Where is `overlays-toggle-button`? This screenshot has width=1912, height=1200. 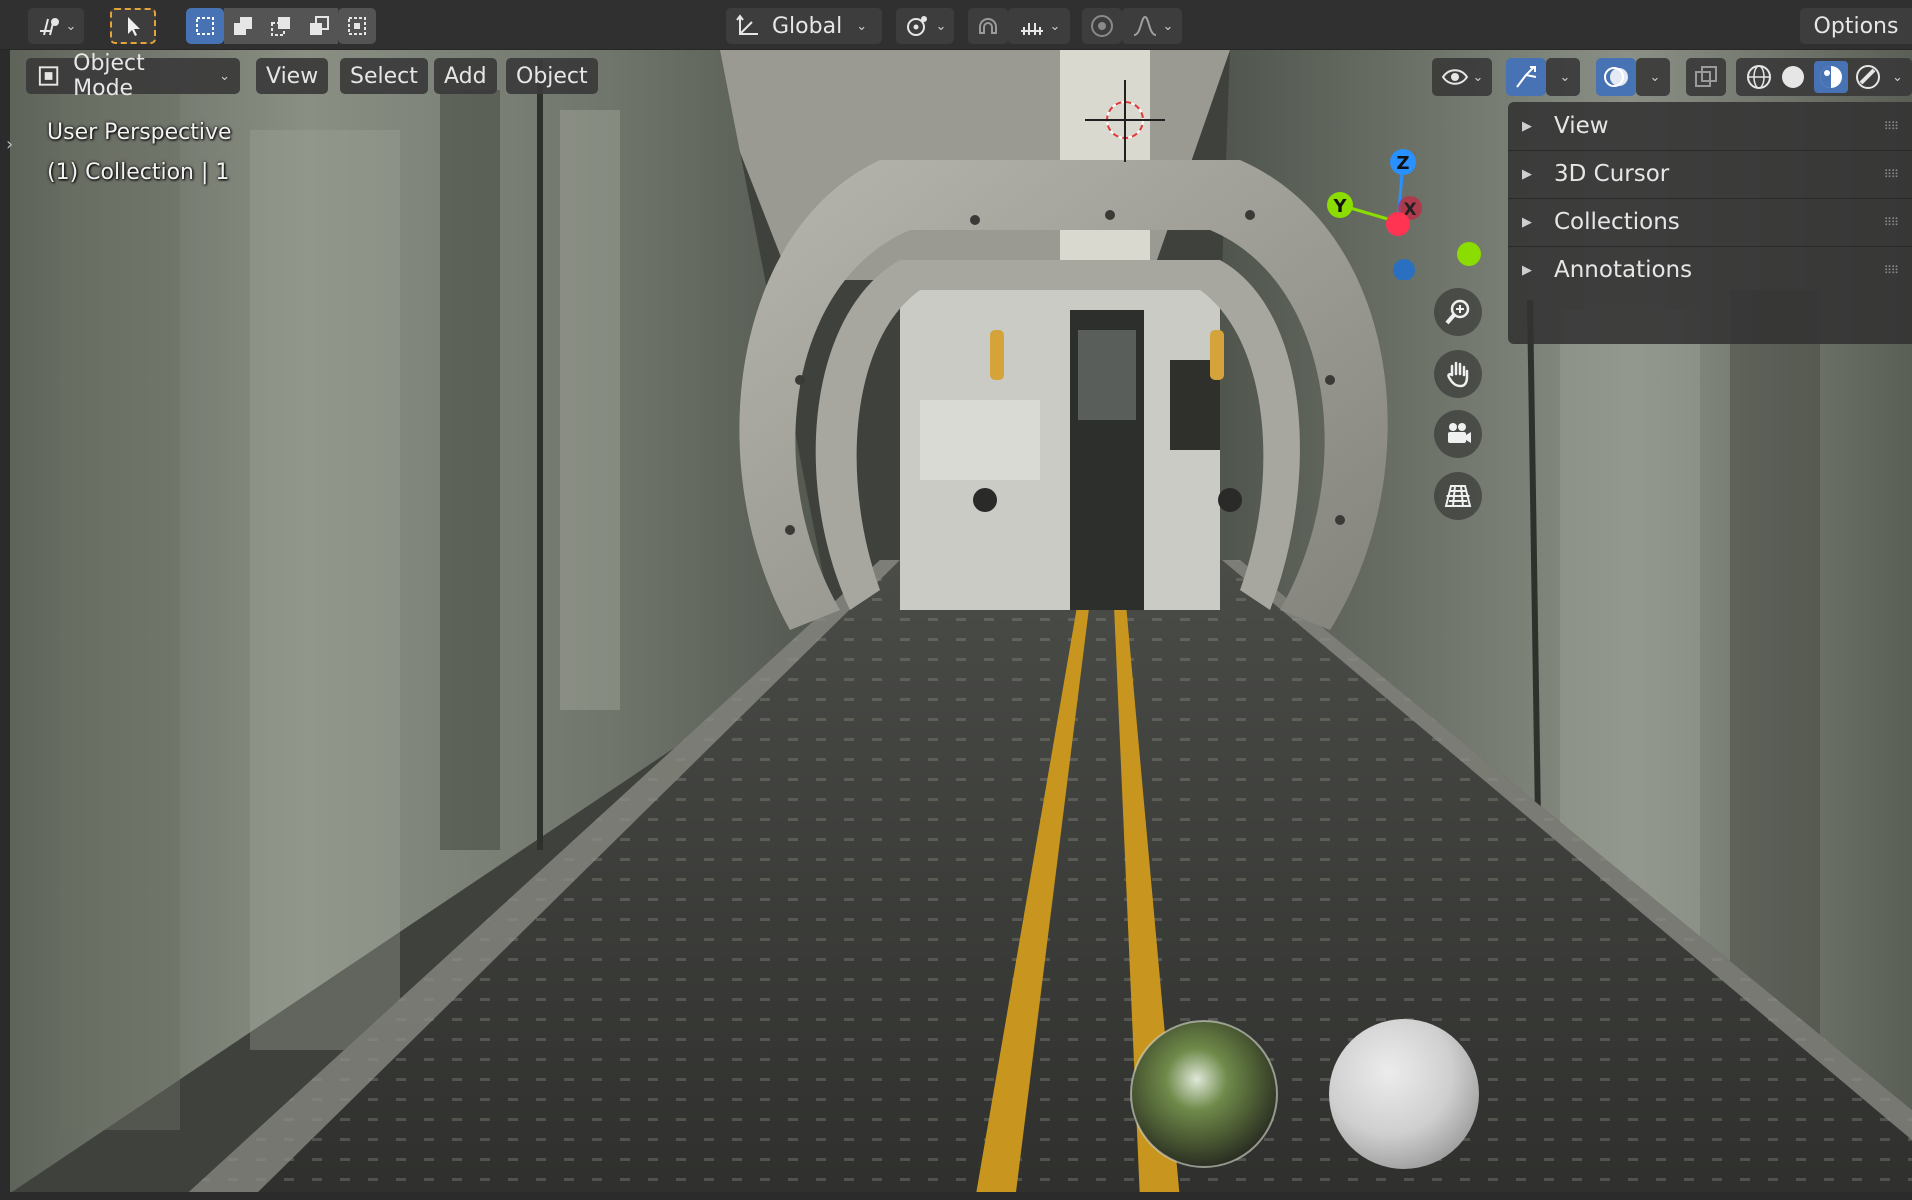 overlays-toggle-button is located at coordinates (1616, 77).